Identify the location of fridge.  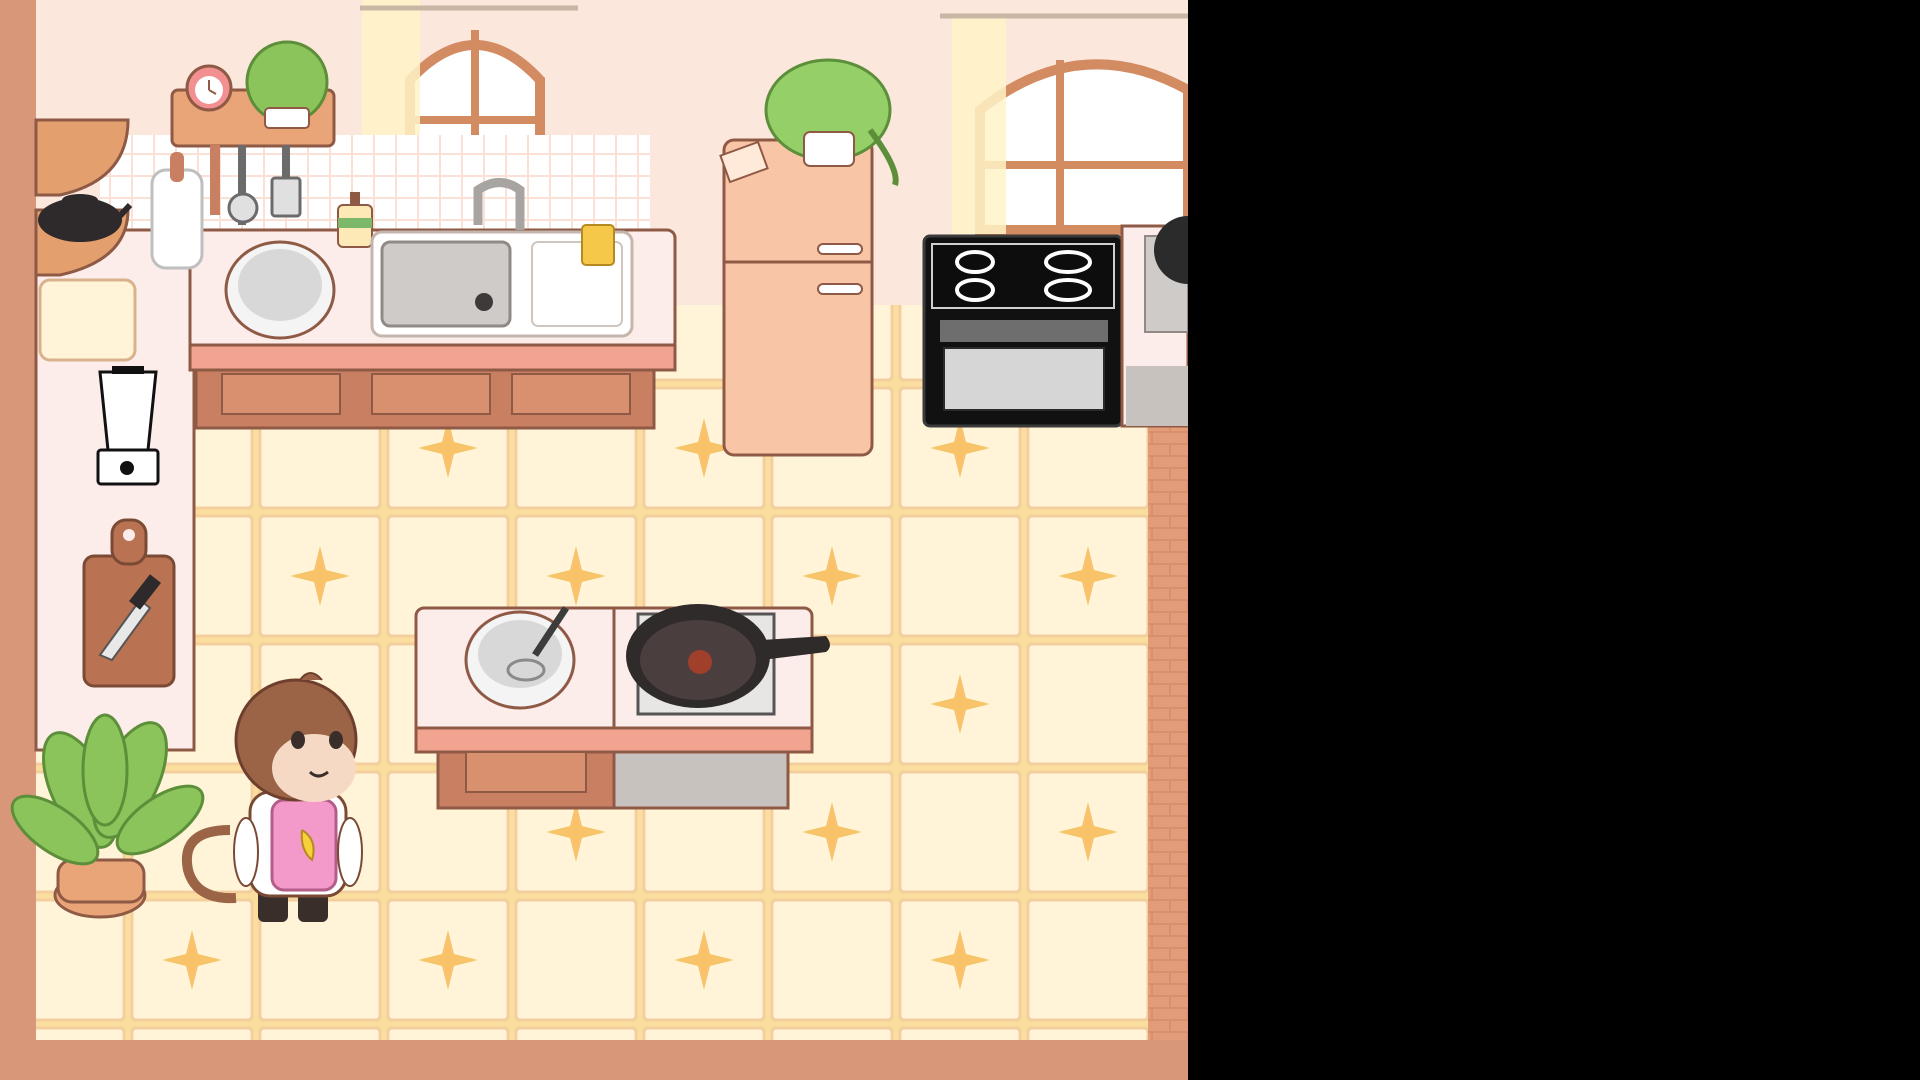
(796, 297).